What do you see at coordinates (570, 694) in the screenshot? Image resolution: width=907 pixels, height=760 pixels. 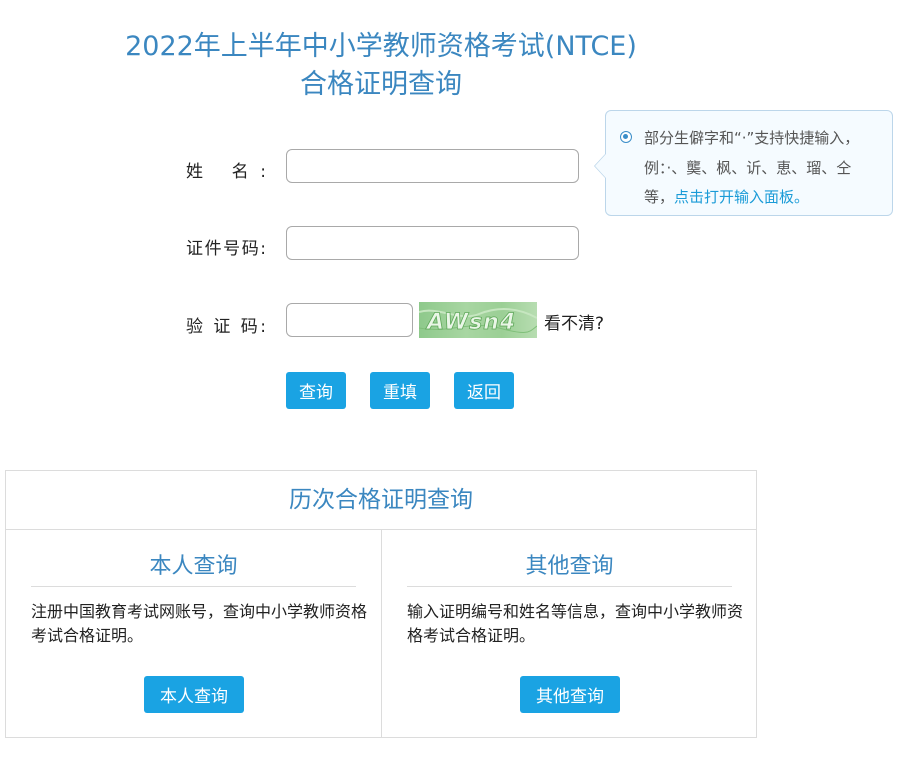 I see `other-query-button: 其他查询` at bounding box center [570, 694].